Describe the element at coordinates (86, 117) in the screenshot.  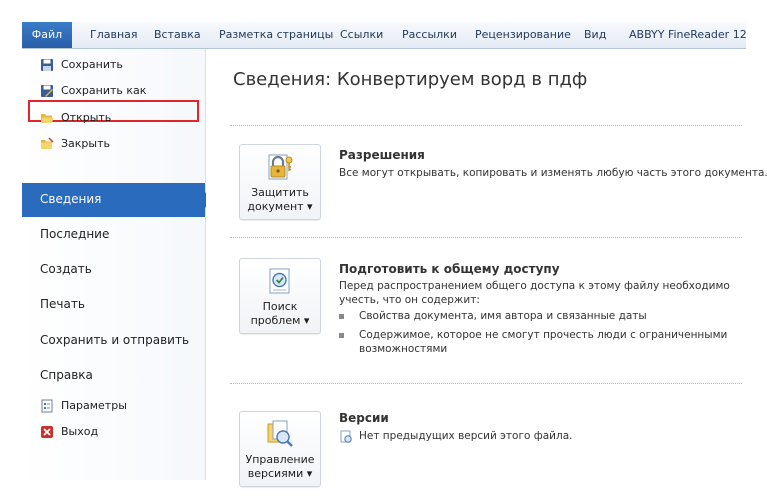
I see `open-label: Открыть` at that location.